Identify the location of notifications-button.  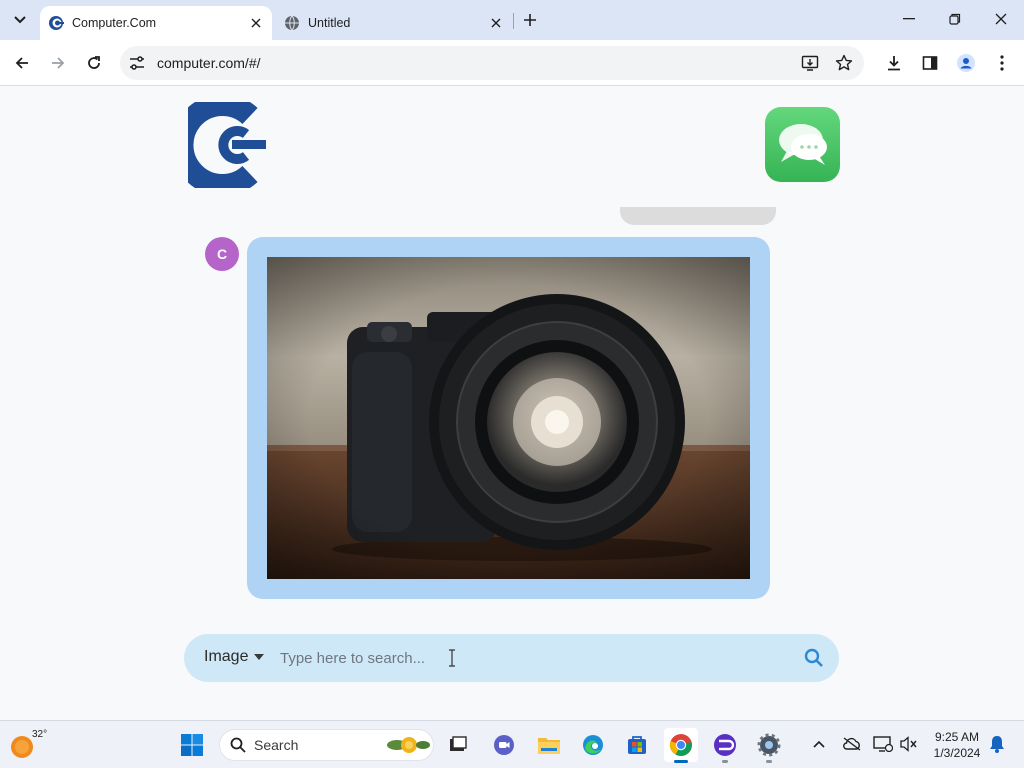
(997, 744).